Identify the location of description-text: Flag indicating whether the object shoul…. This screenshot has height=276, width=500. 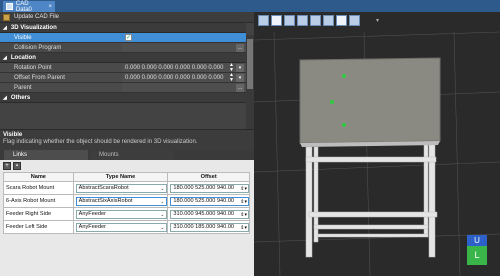
(100, 142).